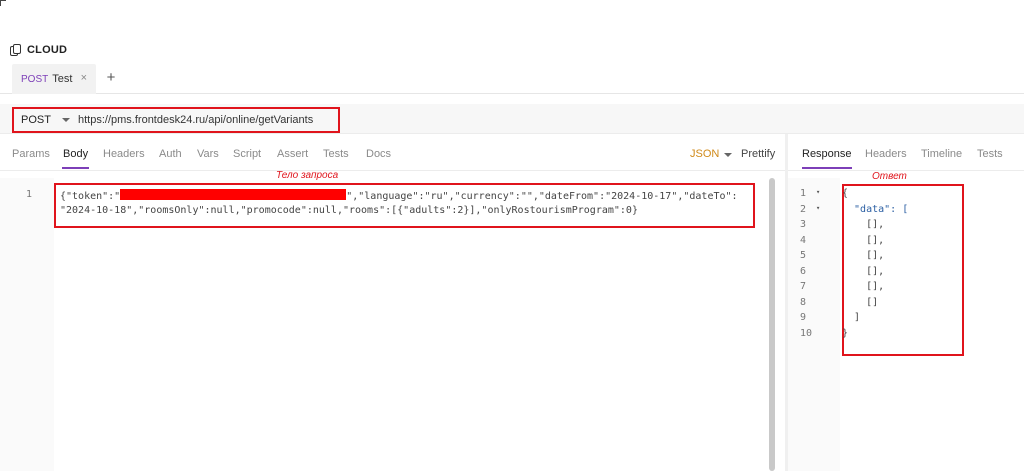  What do you see at coordinates (16, 50) in the screenshot?
I see `copy-icon` at bounding box center [16, 50].